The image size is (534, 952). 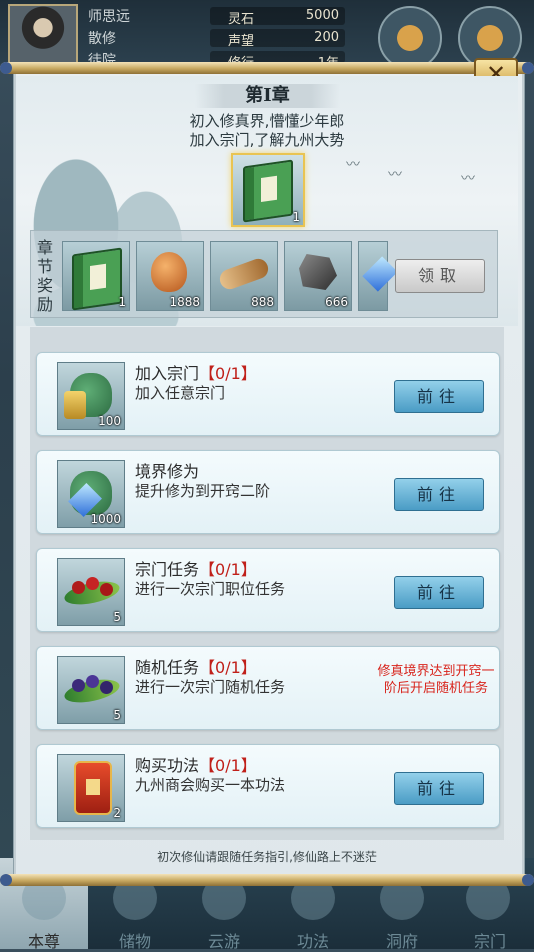 I want to click on hud-event-icon, so click(x=410, y=38).